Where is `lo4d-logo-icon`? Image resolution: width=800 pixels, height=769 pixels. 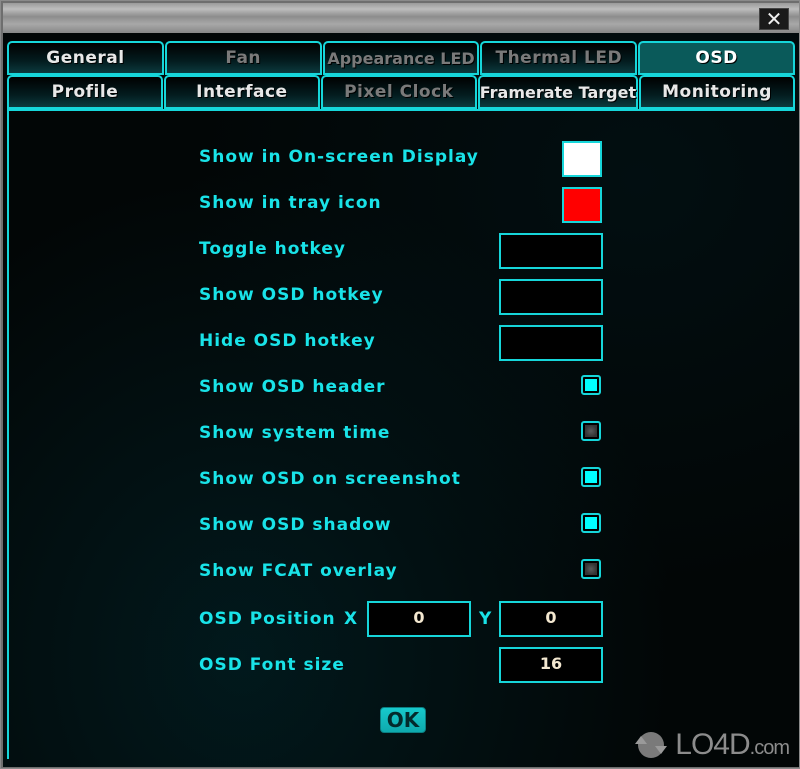 lo4d-logo-icon is located at coordinates (651, 745).